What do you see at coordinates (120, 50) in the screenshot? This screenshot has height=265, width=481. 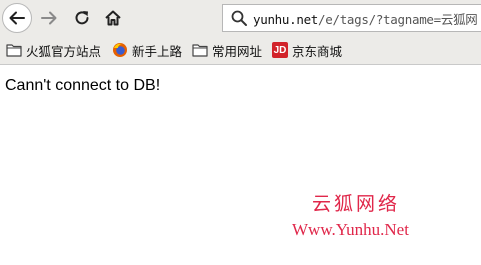 I see `firefox-icon` at bounding box center [120, 50].